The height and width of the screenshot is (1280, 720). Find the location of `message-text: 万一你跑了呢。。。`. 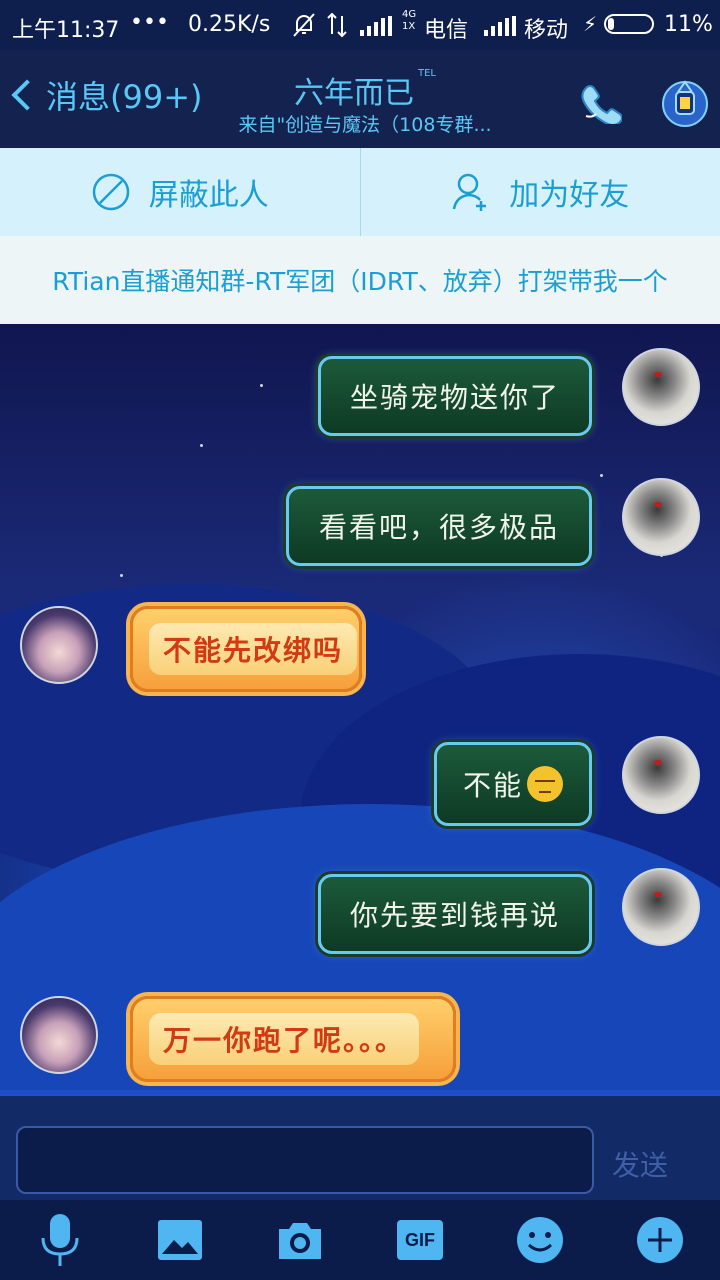

message-text: 万一你跑了呢。。。 is located at coordinates (284, 1039).